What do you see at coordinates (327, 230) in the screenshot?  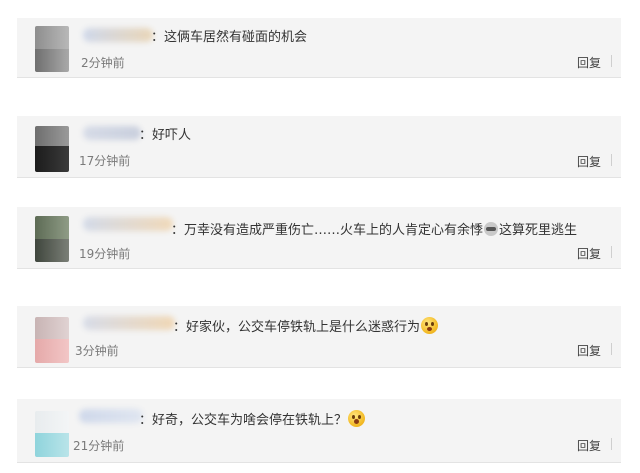 I see `comment-text-part: ：万幸没有造成严重伤亡……火车上的人肯定心有余悸` at bounding box center [327, 230].